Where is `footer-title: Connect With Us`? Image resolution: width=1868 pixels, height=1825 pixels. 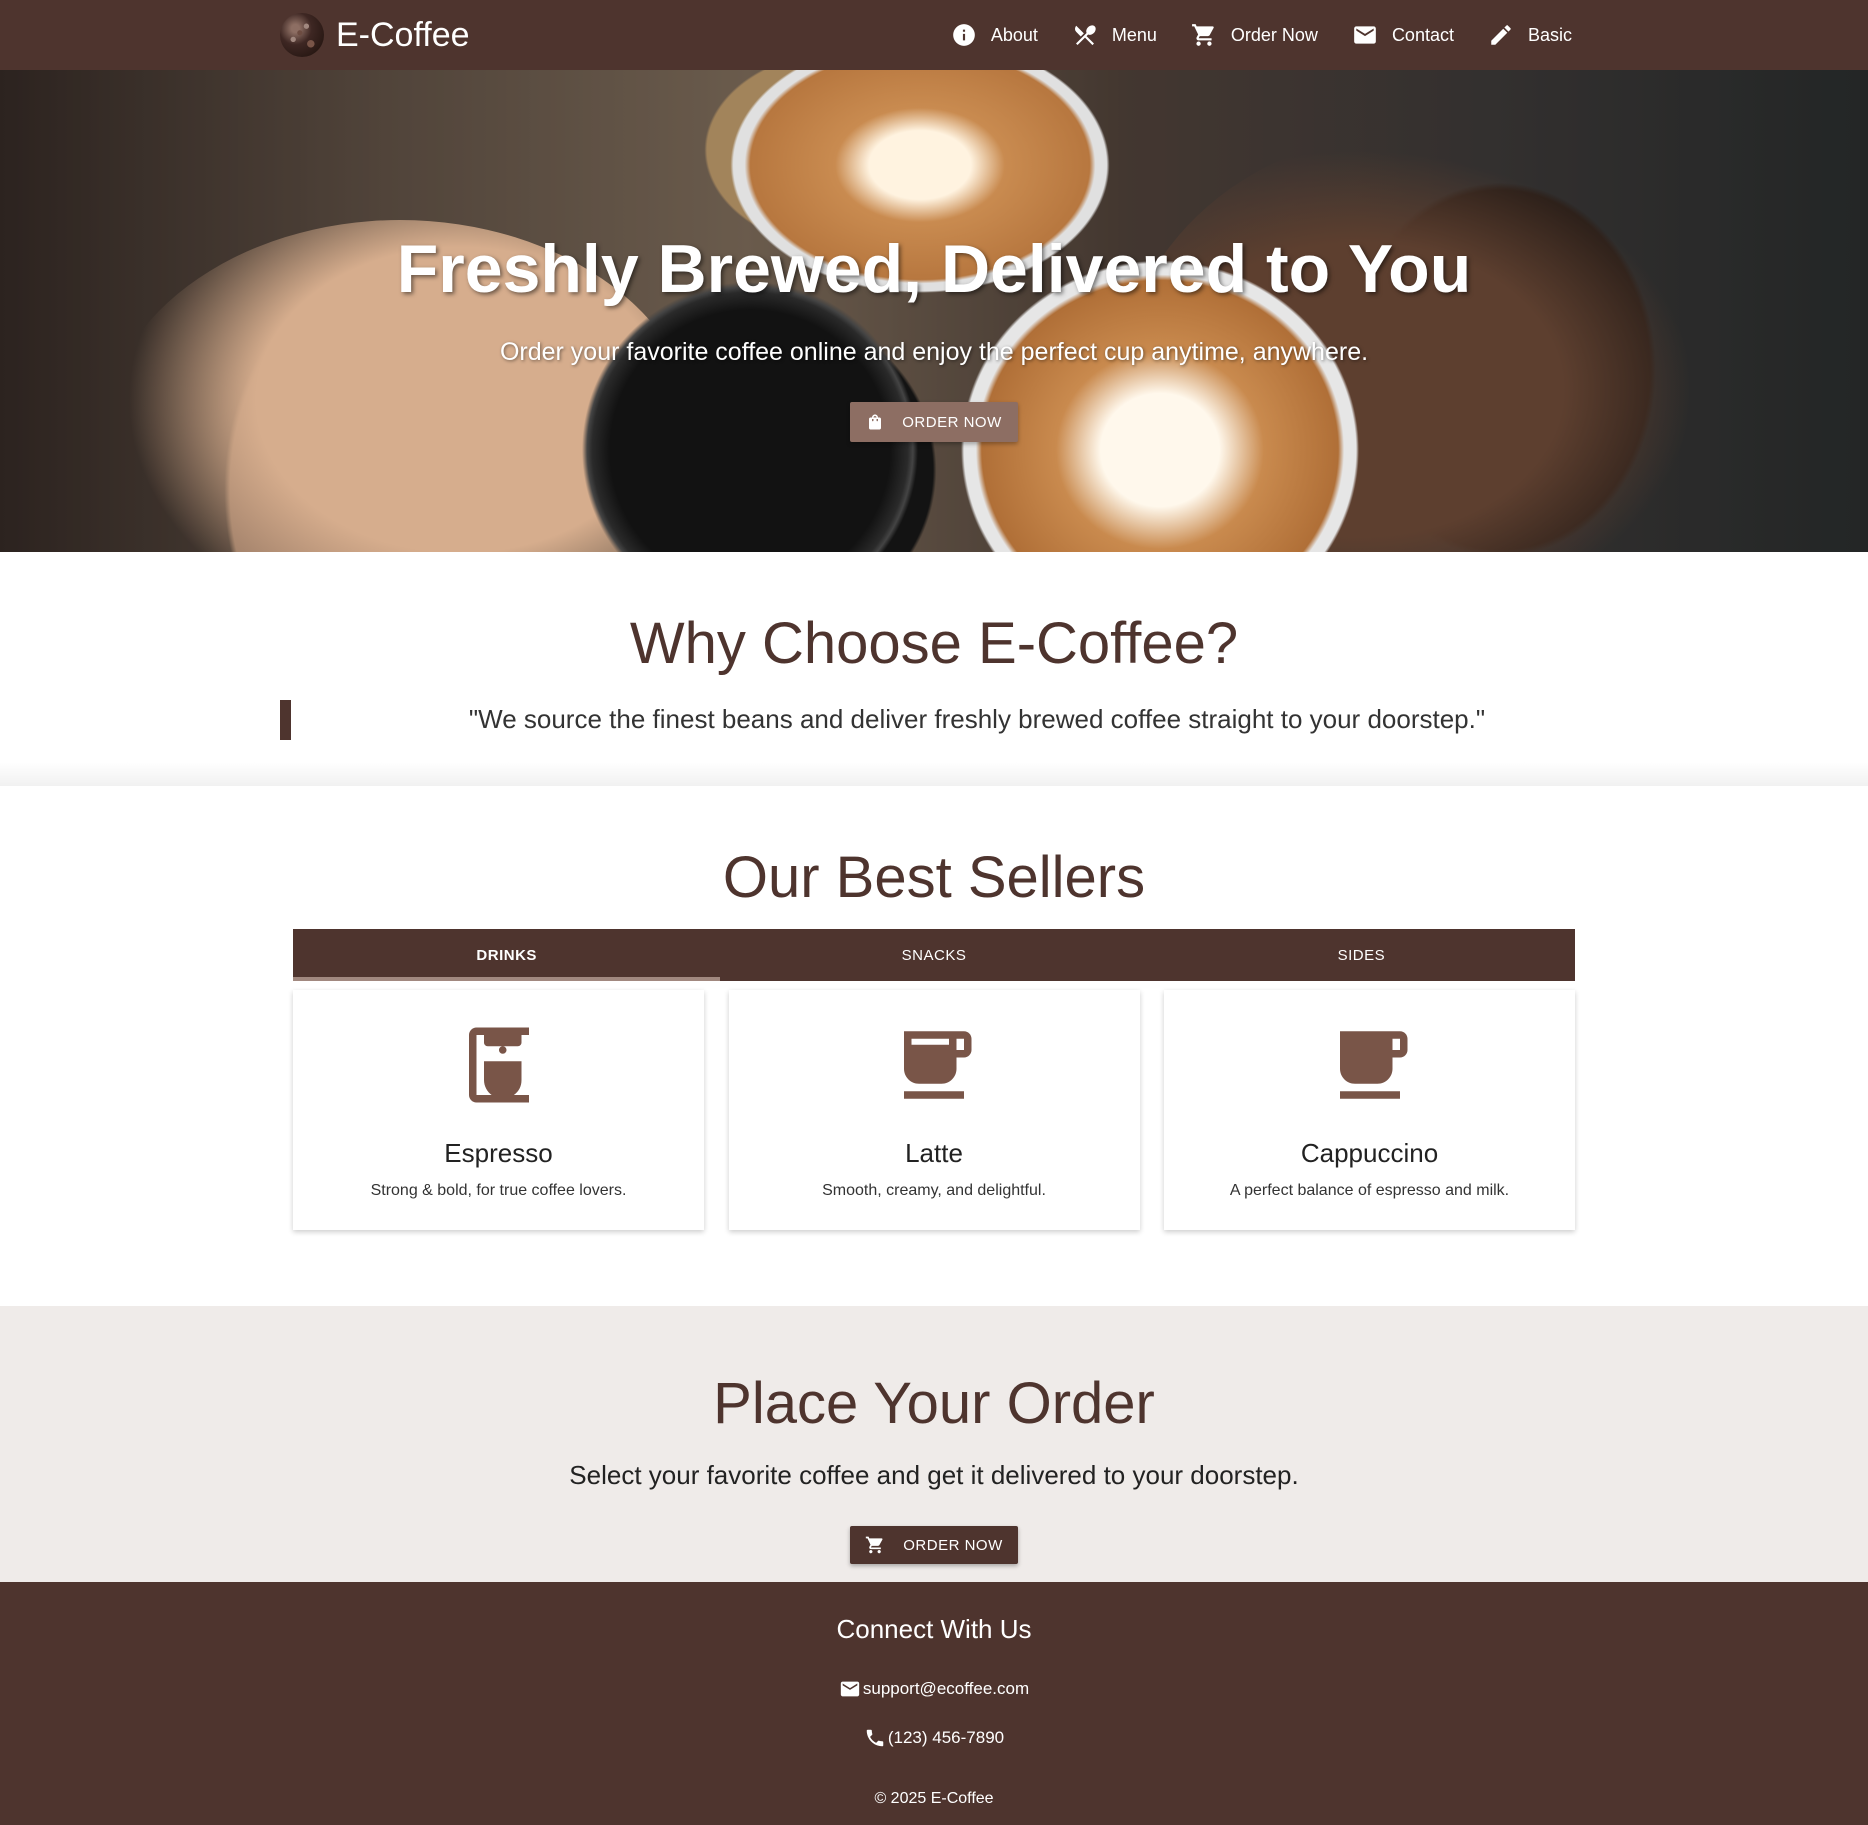
footer-title: Connect With Us is located at coordinates (934, 1629).